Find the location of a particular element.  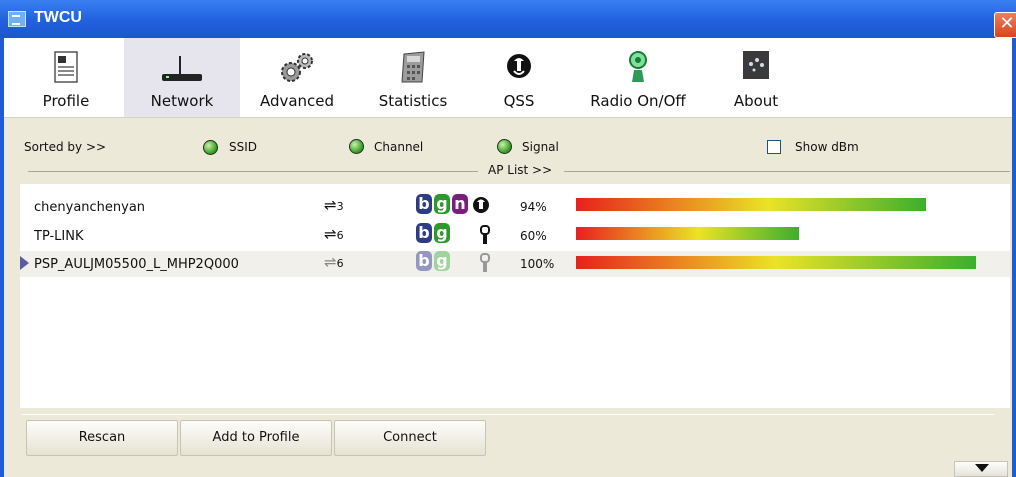

channel-icon: ⇌3 is located at coordinates (334, 205).